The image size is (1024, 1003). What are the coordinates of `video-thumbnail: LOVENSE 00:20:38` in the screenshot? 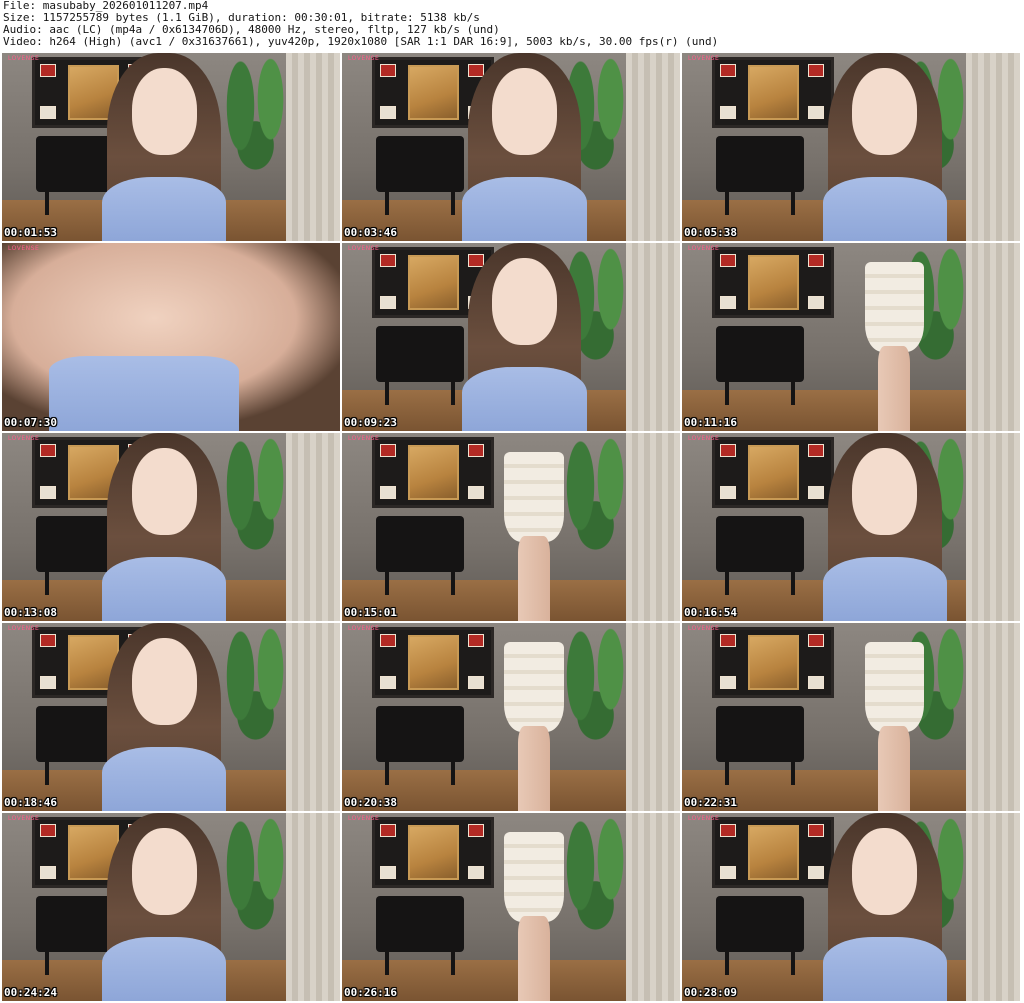 It's located at (511, 717).